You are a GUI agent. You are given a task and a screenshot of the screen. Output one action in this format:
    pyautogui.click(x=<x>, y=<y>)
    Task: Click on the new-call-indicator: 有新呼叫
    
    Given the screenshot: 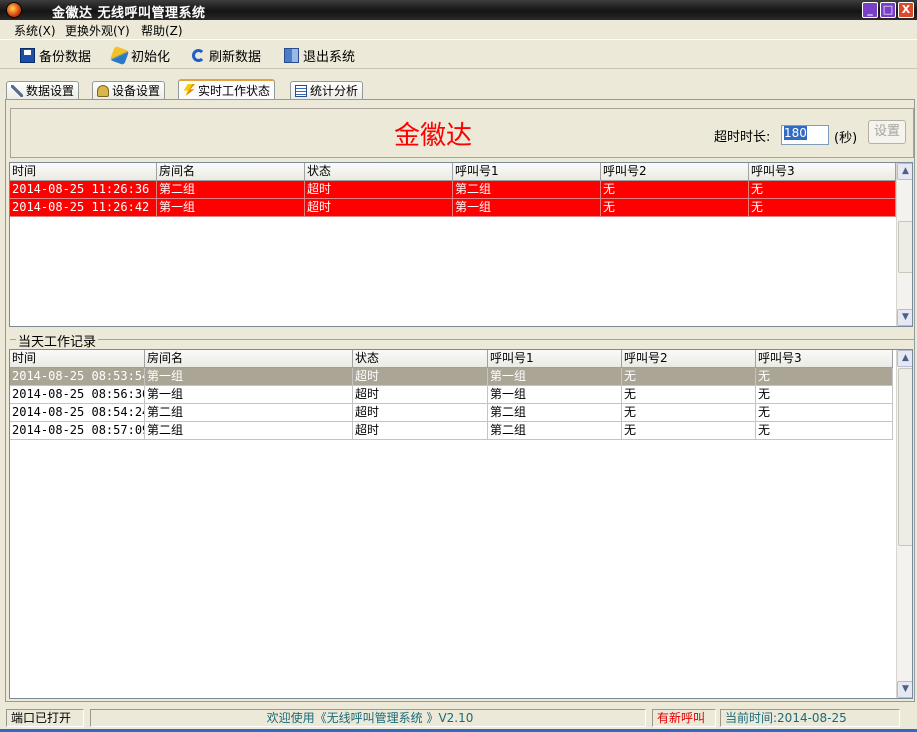 What is the action you would take?
    pyautogui.click(x=684, y=718)
    